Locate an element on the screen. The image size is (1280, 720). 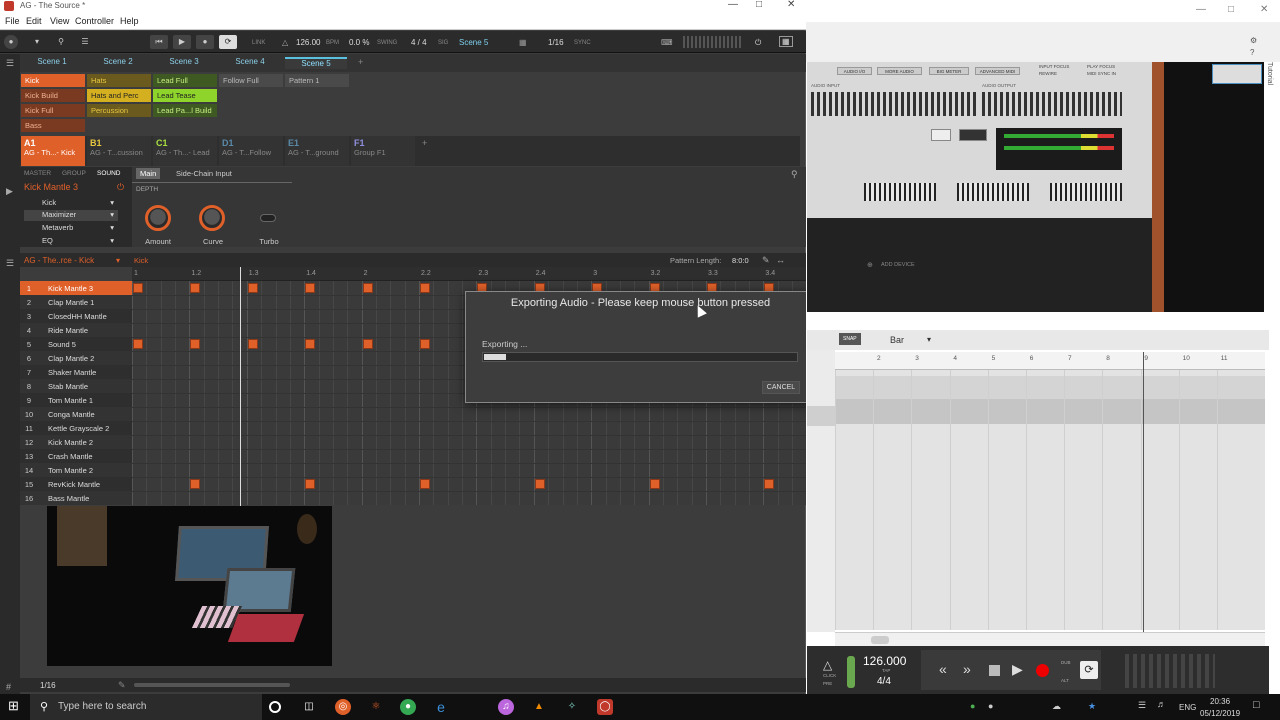
sound-row: 14 Tom Mantle 2 is located at coordinates (76, 470).